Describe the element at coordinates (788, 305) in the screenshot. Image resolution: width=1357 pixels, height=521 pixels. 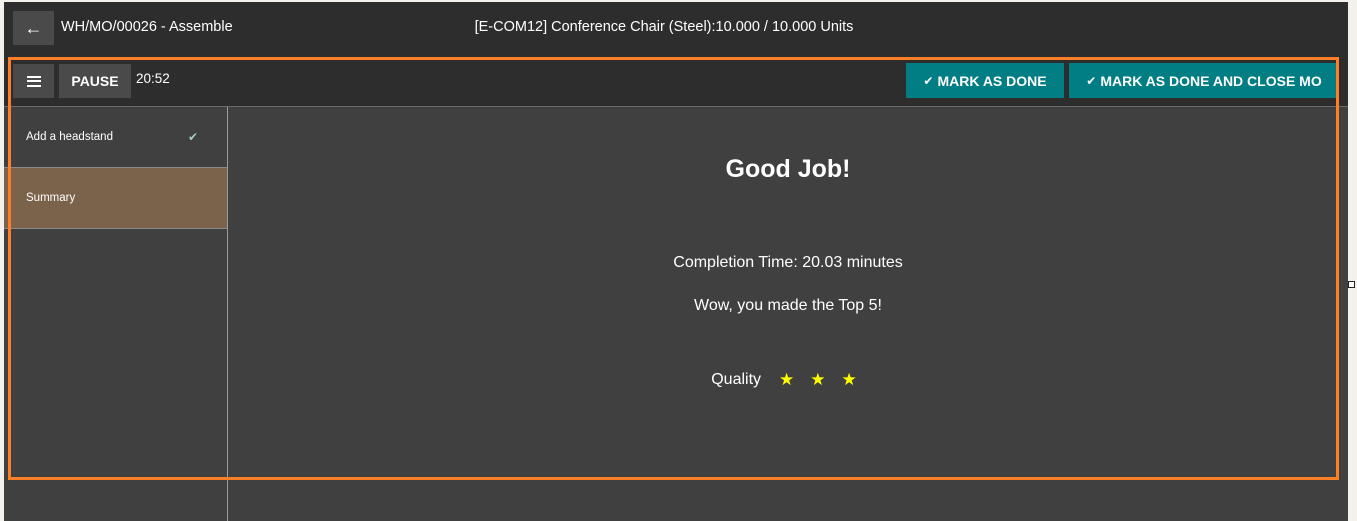
I see `ranking-message: Wow, you made the Top 5!` at that location.